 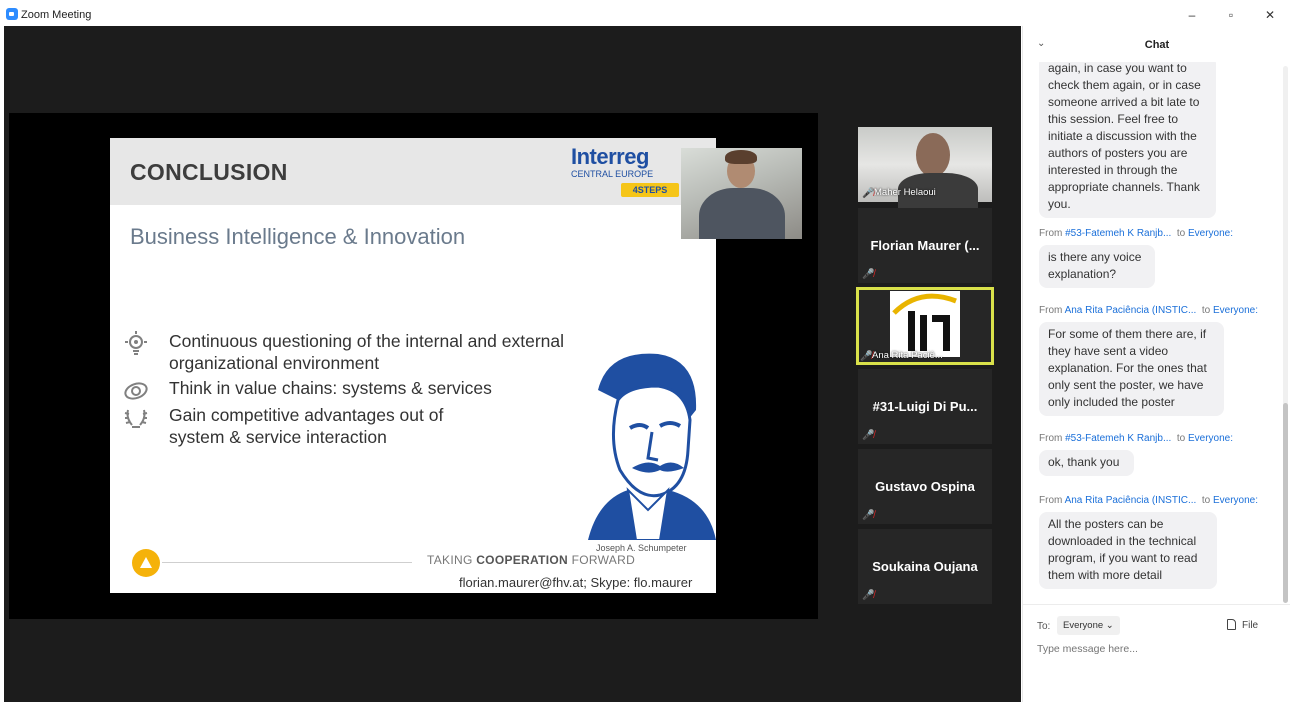 I want to click on restore-button: ▫, so click(x=1231, y=15).